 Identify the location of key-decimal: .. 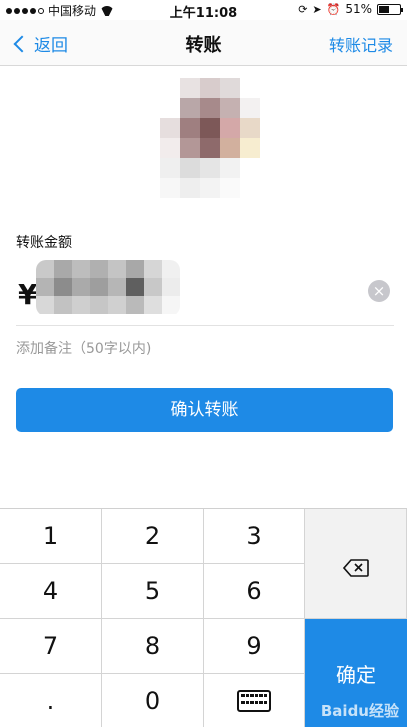
(51, 700).